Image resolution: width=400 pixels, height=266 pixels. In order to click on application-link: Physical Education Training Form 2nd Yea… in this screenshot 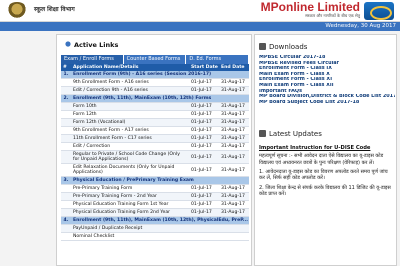, I will do `click(130, 212)`.